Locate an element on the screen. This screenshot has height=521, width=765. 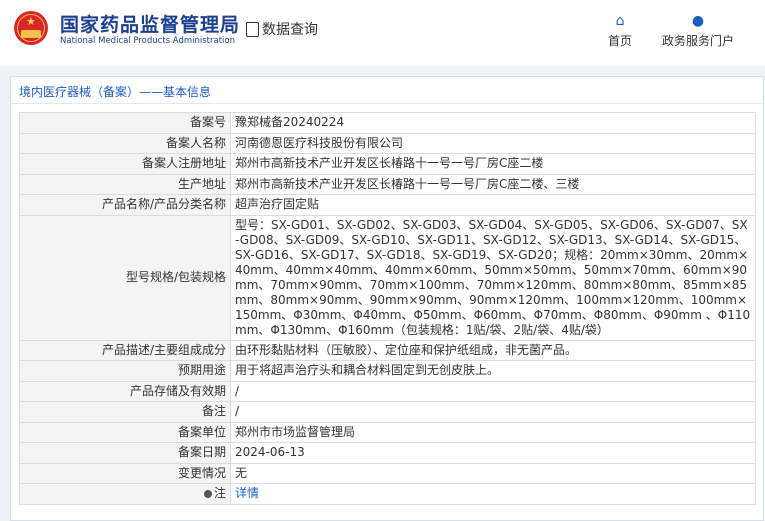
field-value: 河南德恩医疗科技股份有限公司 is located at coordinates (493, 143).